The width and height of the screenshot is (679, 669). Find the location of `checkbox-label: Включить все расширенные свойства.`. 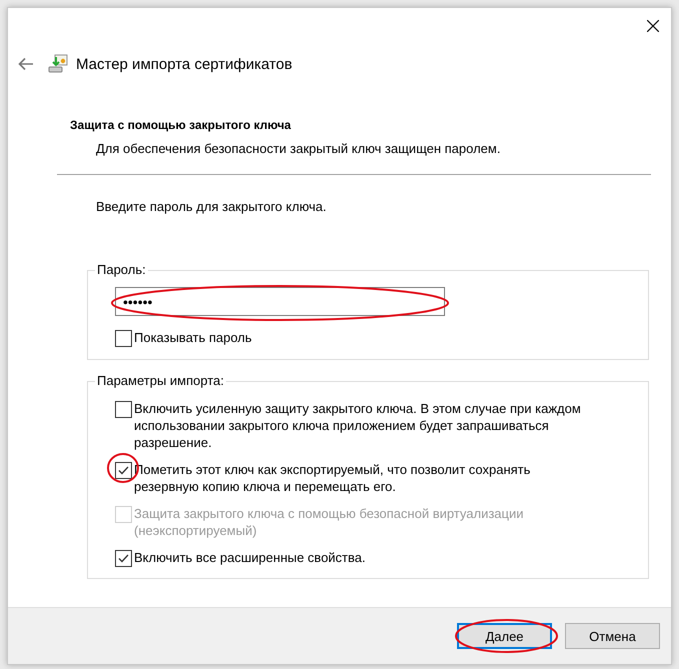

checkbox-label: Включить все расширенные свойства. is located at coordinates (250, 557).